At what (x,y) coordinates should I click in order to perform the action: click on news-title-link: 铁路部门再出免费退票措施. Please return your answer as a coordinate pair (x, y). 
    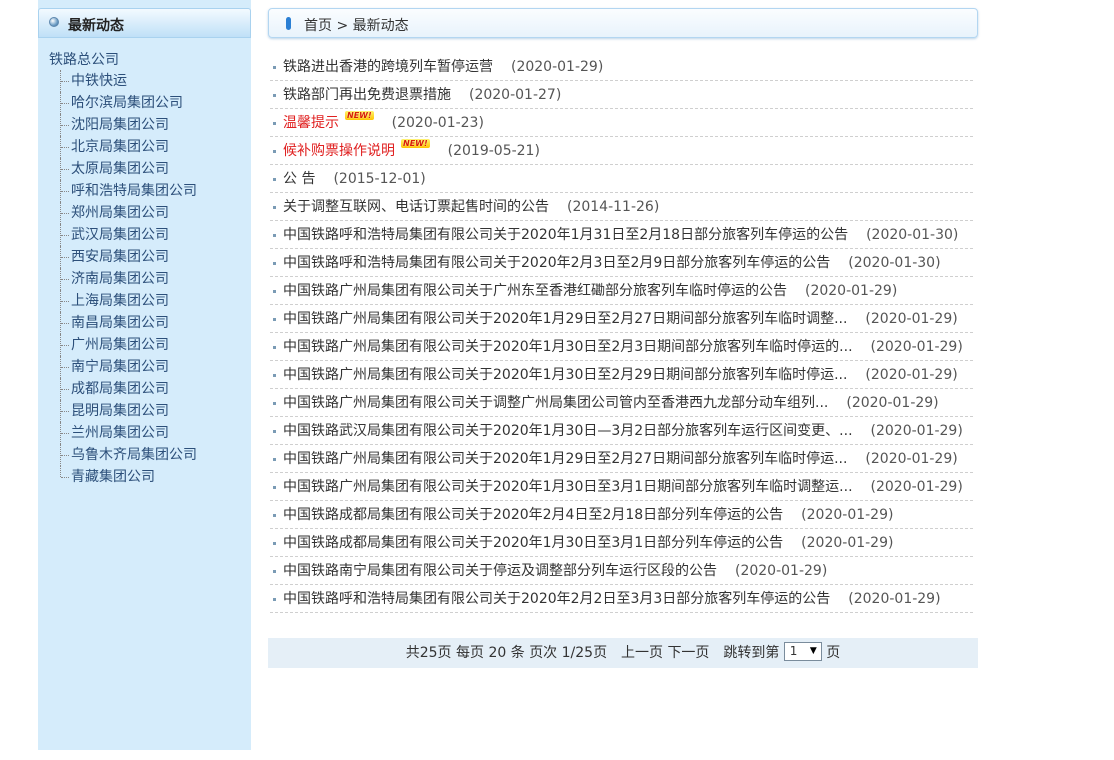
    Looking at the image, I should click on (367, 95).